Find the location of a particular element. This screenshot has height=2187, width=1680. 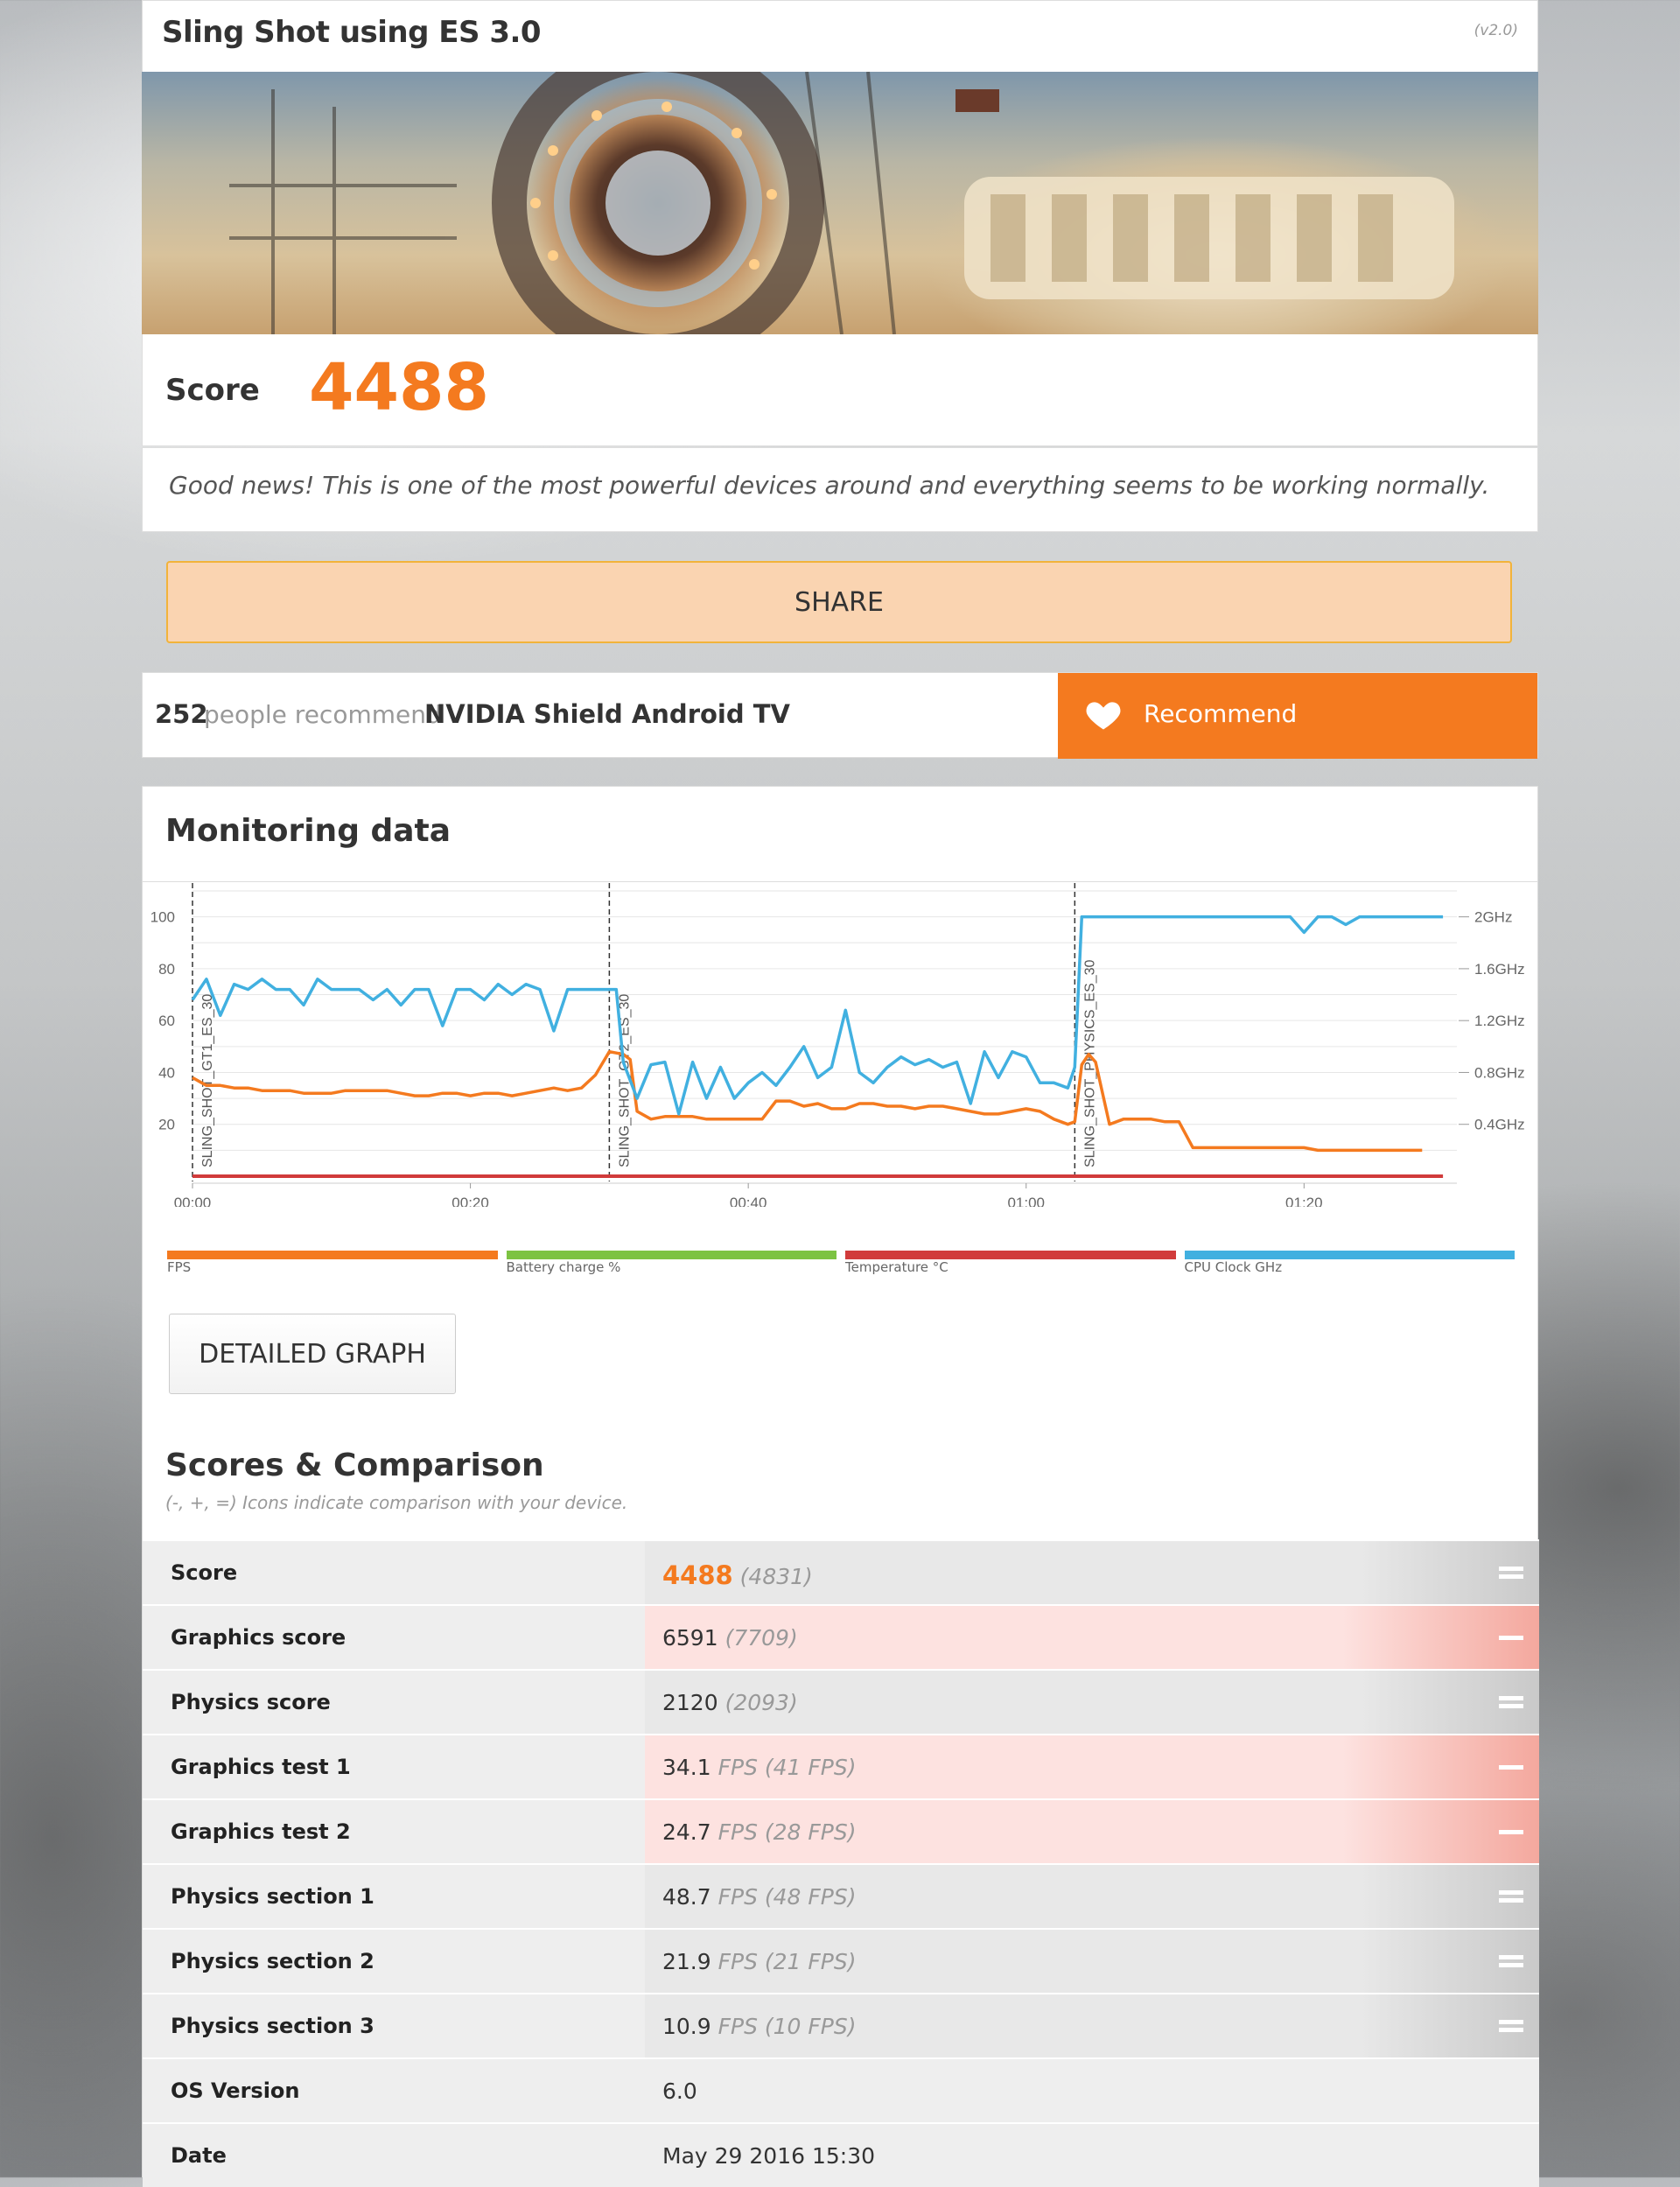

row-compare-value: FPS (21 FPS) is located at coordinates (783, 1961).